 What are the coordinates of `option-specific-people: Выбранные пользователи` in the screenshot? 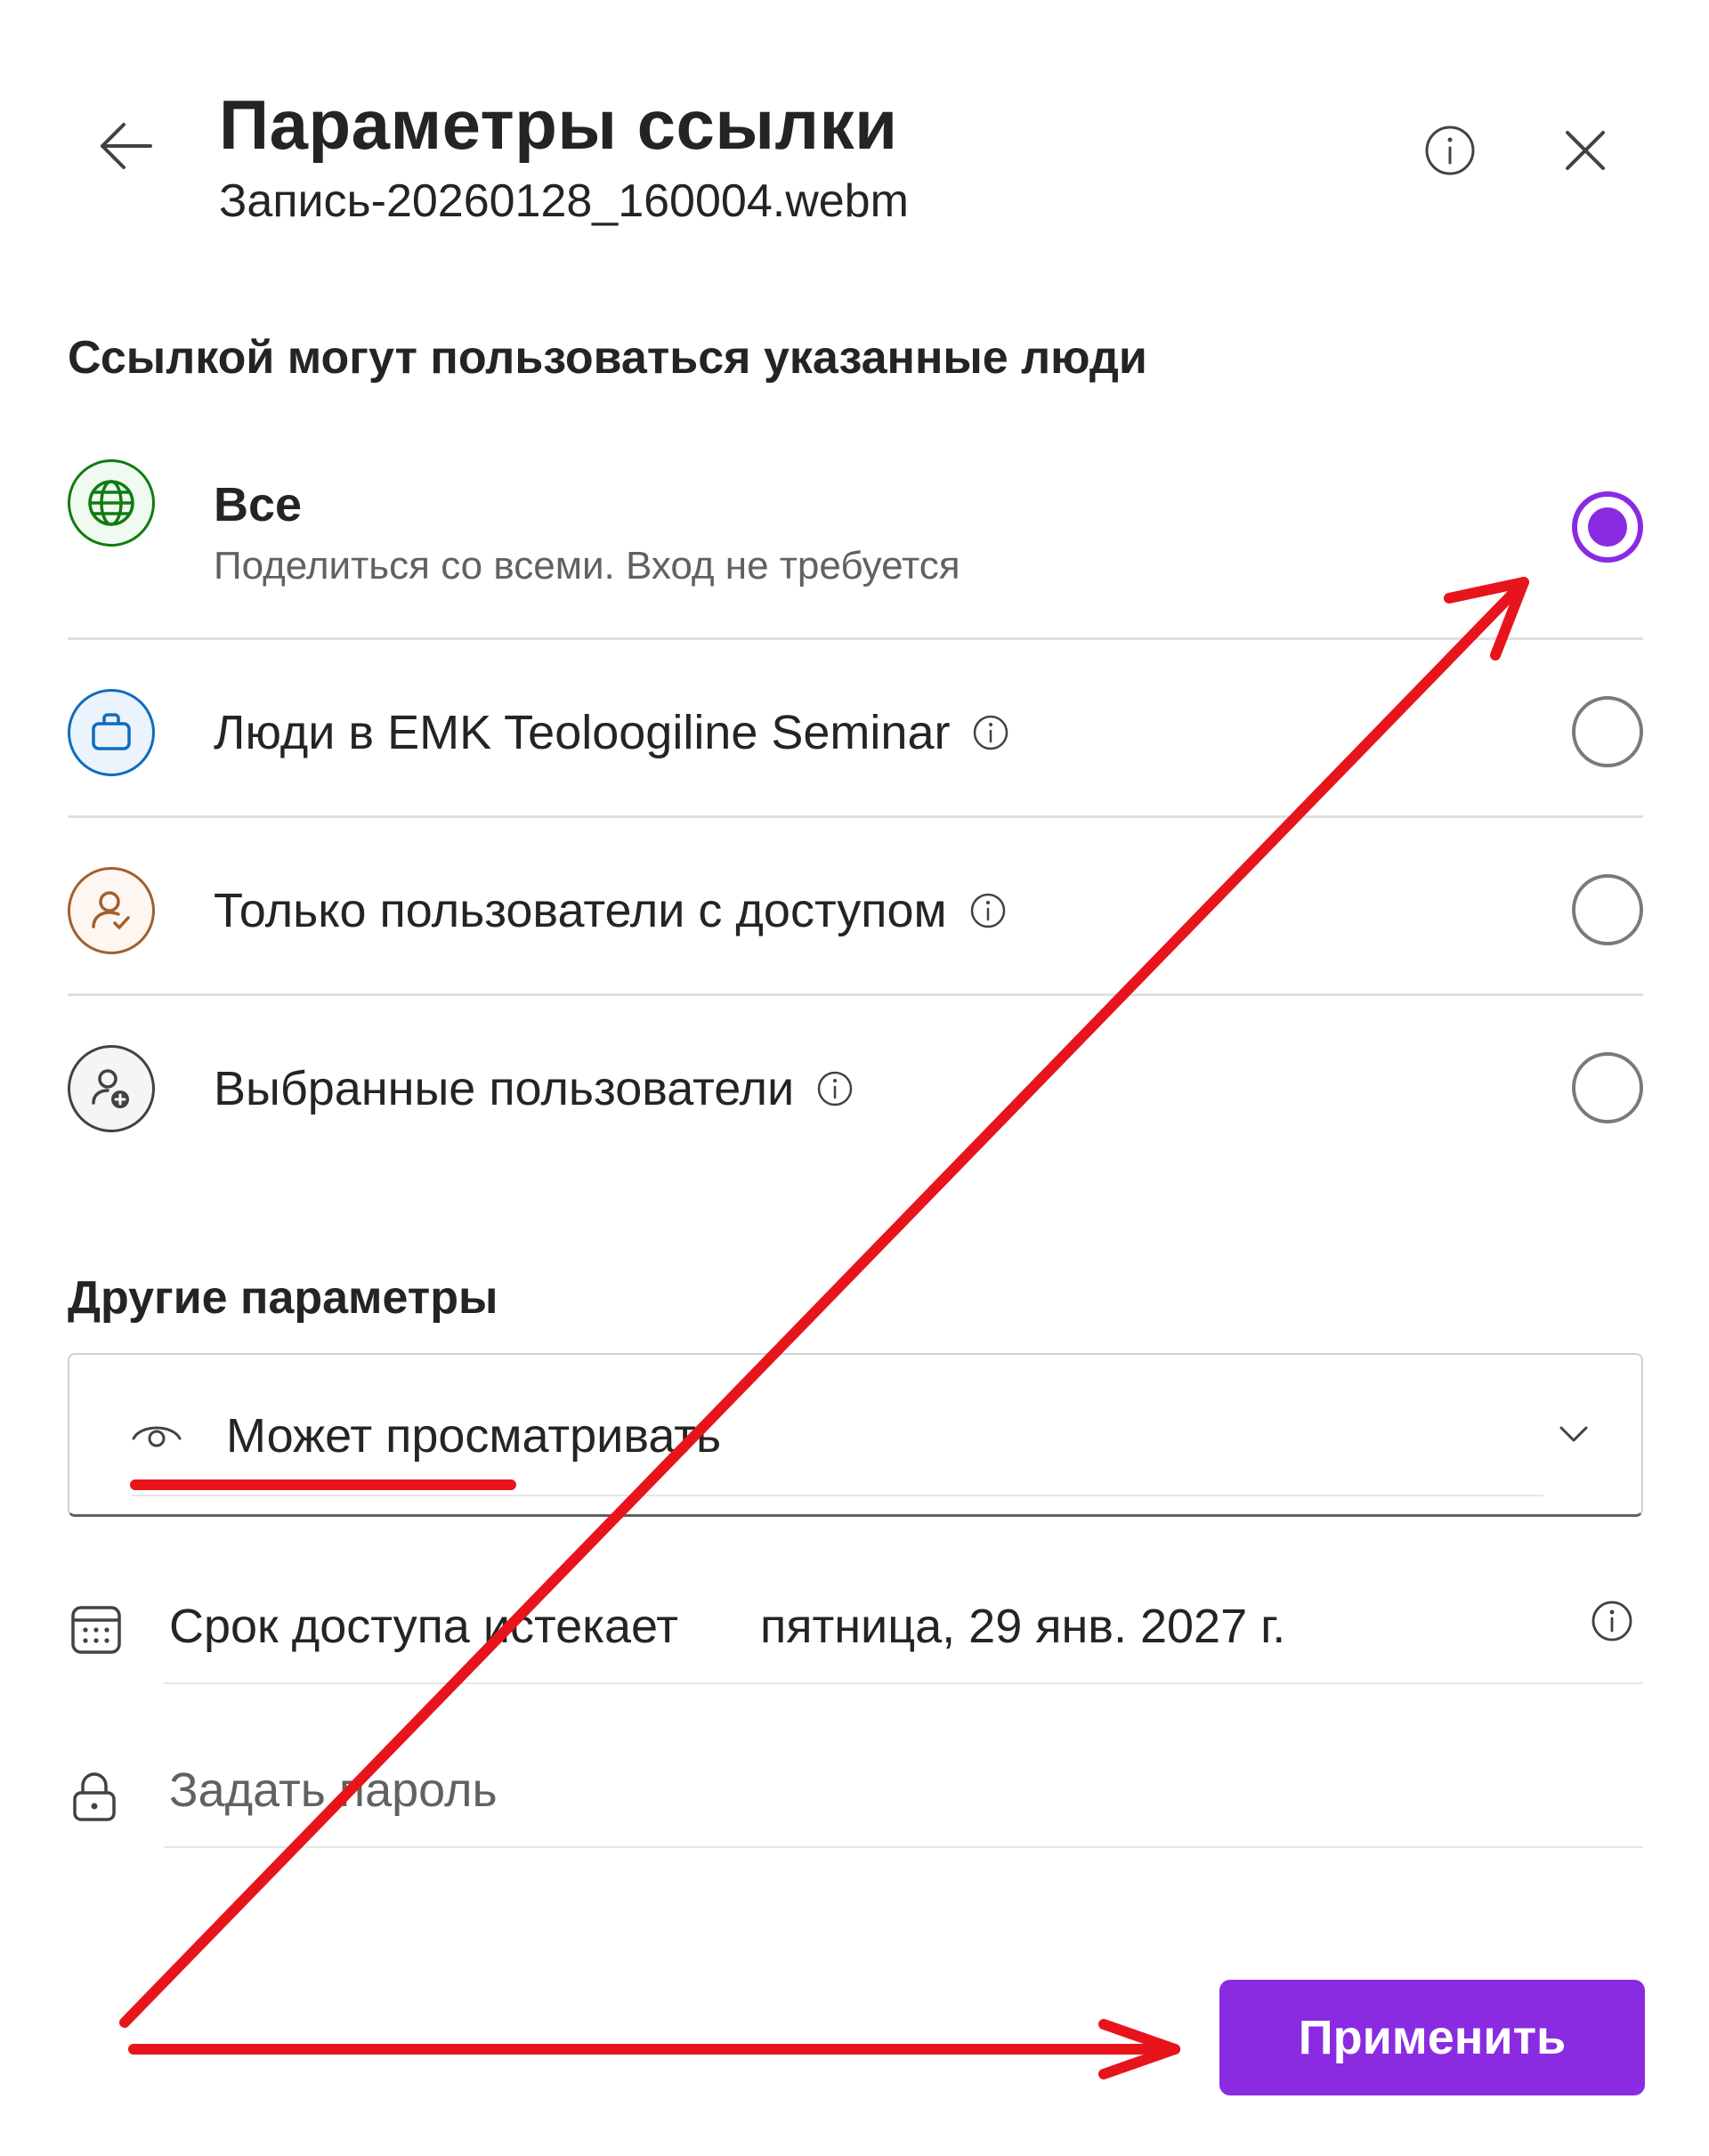 It's located at (855, 1089).